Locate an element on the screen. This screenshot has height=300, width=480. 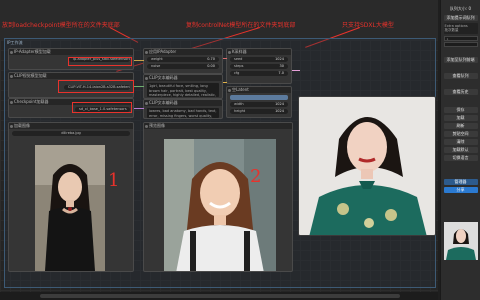
load-image-node: 加载图像 dilireba.jpg is located at coordinates (71, 197).